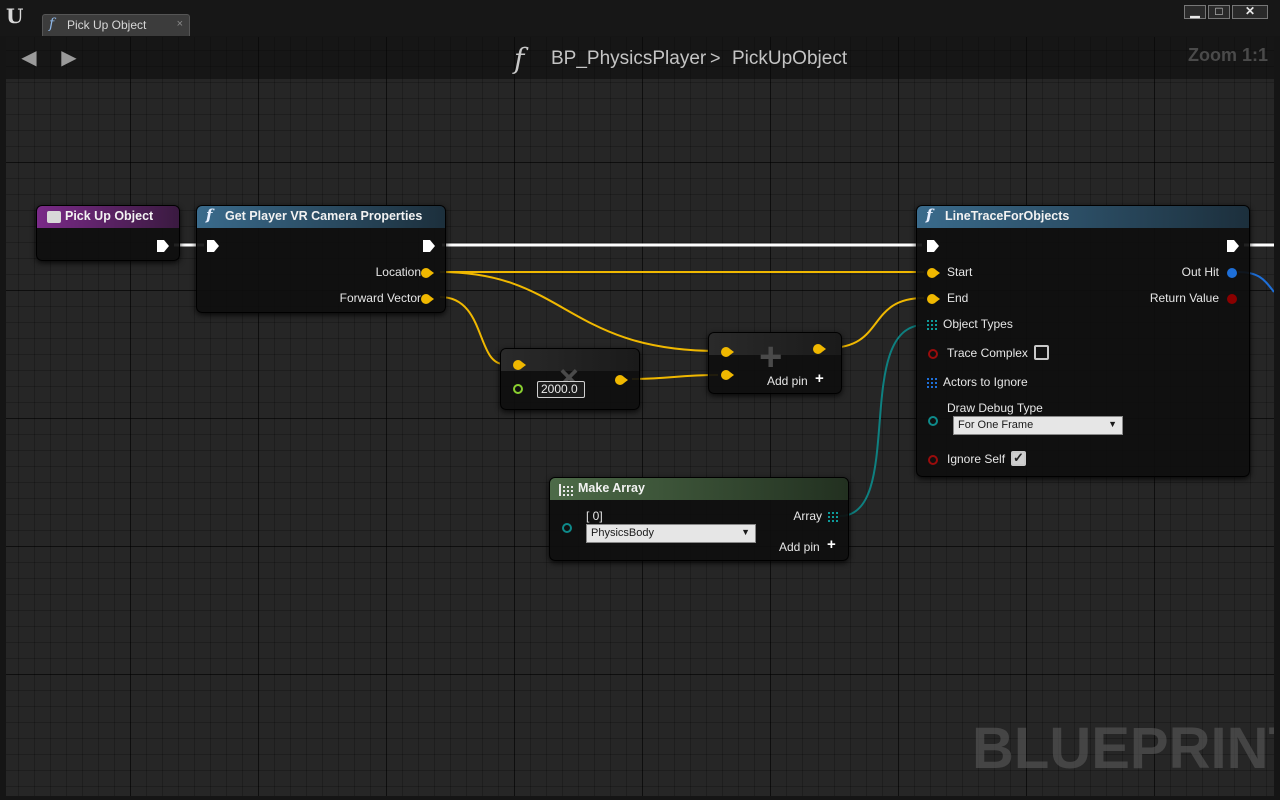  I want to click on forward-vector-label: Forward Vector, so click(380, 298).